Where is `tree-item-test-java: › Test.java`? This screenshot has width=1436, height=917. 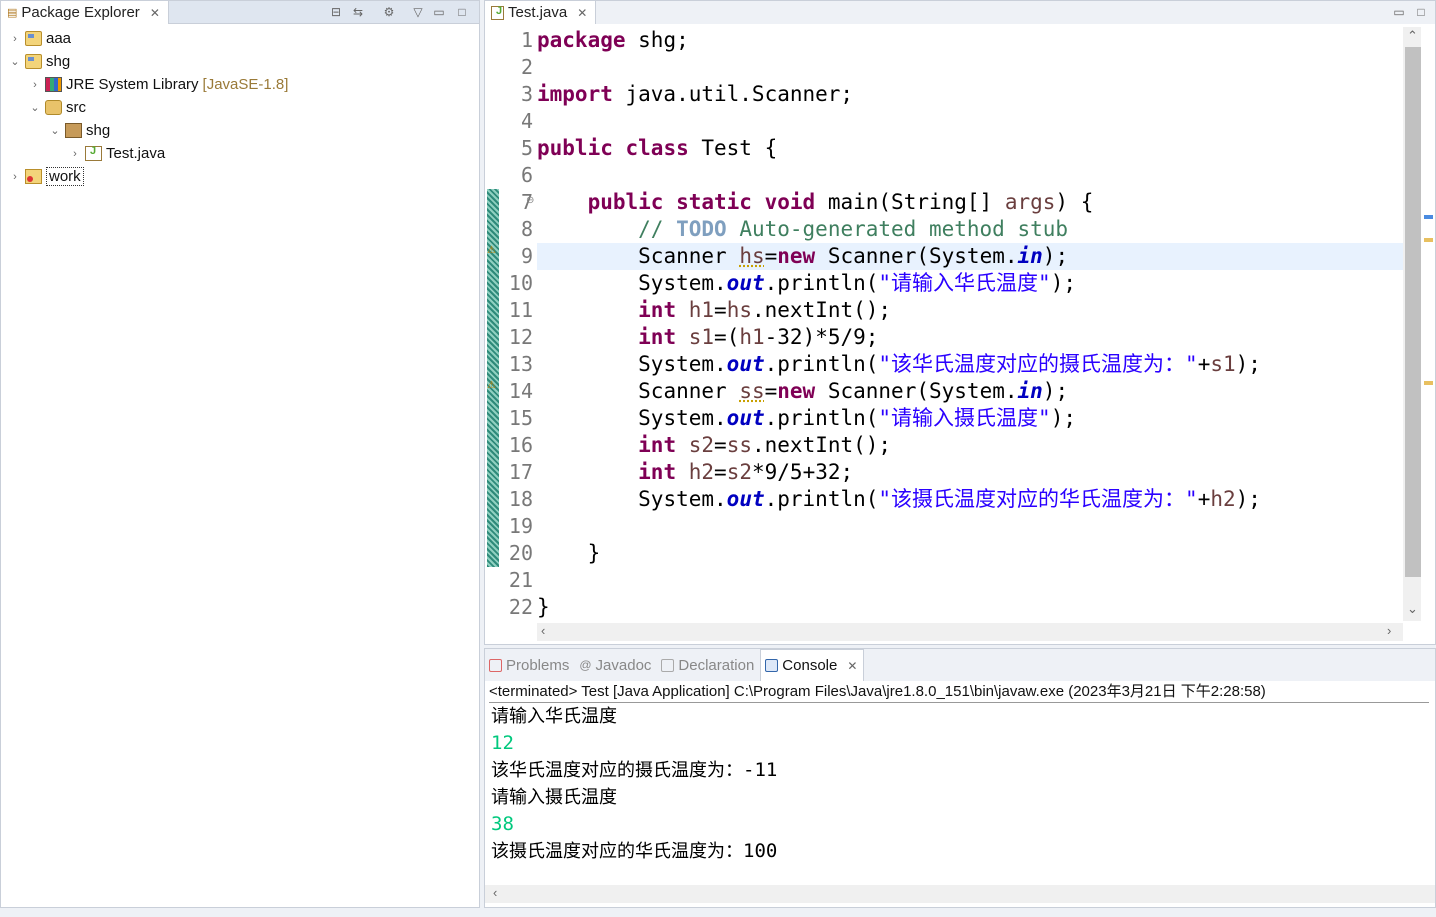
tree-item-test-java: › Test.java is located at coordinates (117, 153).